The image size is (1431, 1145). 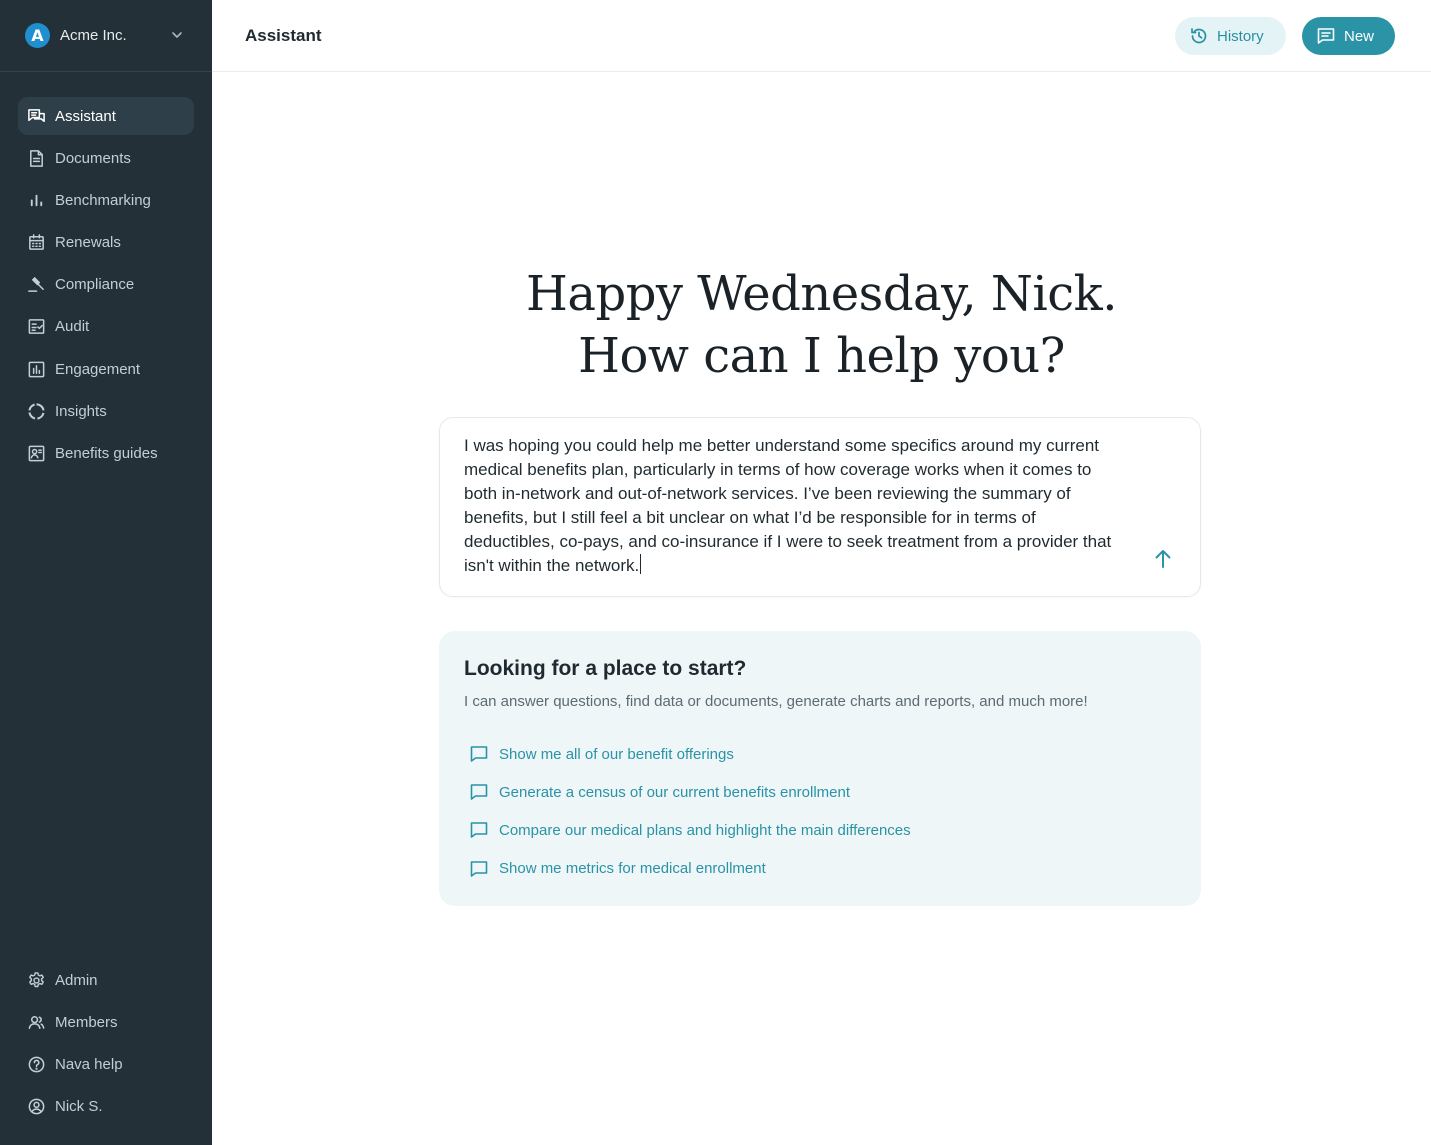 I want to click on top-bar: Assistant History New, so click(x=821, y=36).